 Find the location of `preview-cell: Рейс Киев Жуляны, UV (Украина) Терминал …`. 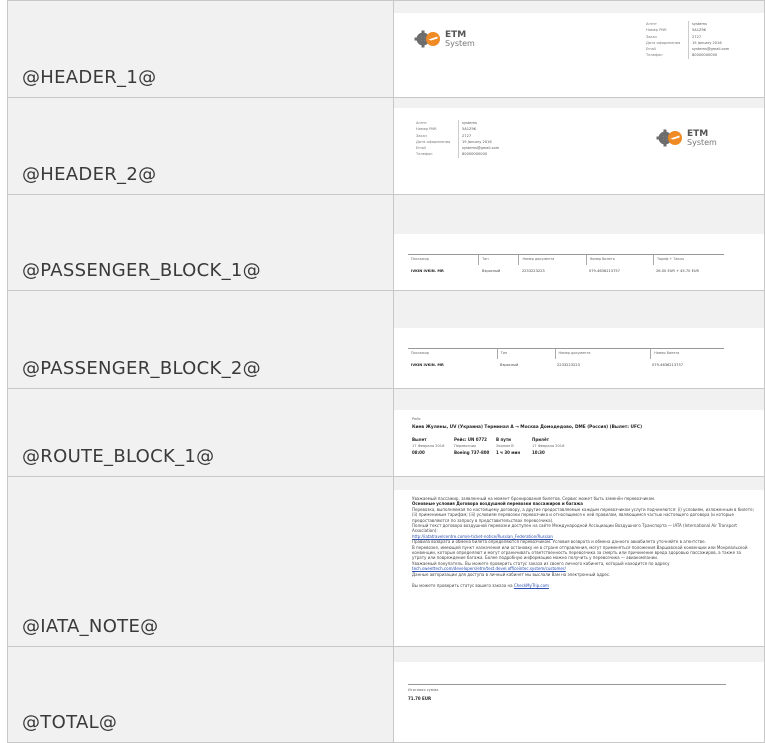

preview-cell: Рейс Киев Жуляны, UV (Украина) Терминал … is located at coordinates (579, 432).